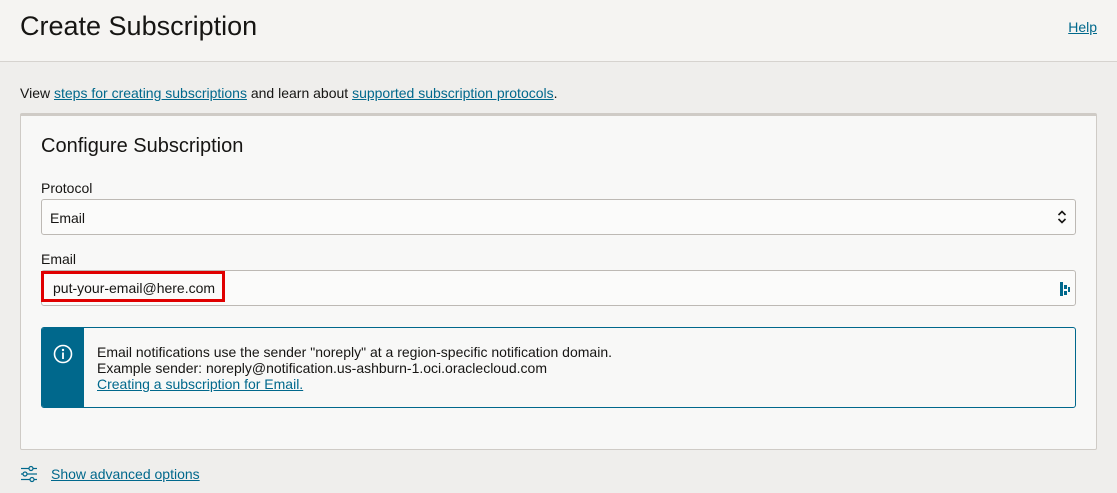  Describe the element at coordinates (63, 354) in the screenshot. I see `info-icon` at that location.